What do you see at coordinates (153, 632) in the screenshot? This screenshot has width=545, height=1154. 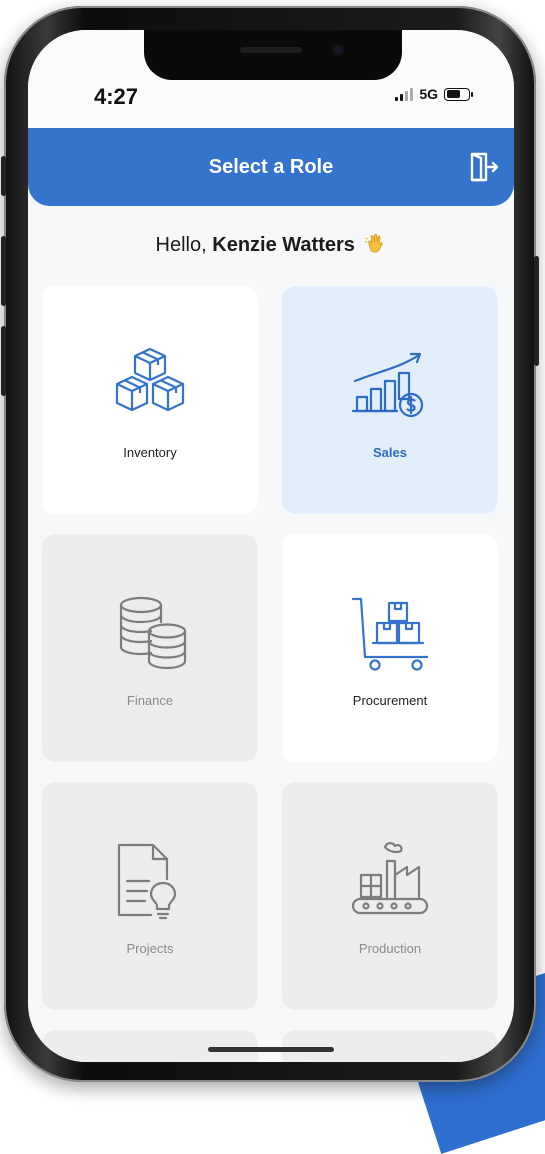 I see `coins-icon` at bounding box center [153, 632].